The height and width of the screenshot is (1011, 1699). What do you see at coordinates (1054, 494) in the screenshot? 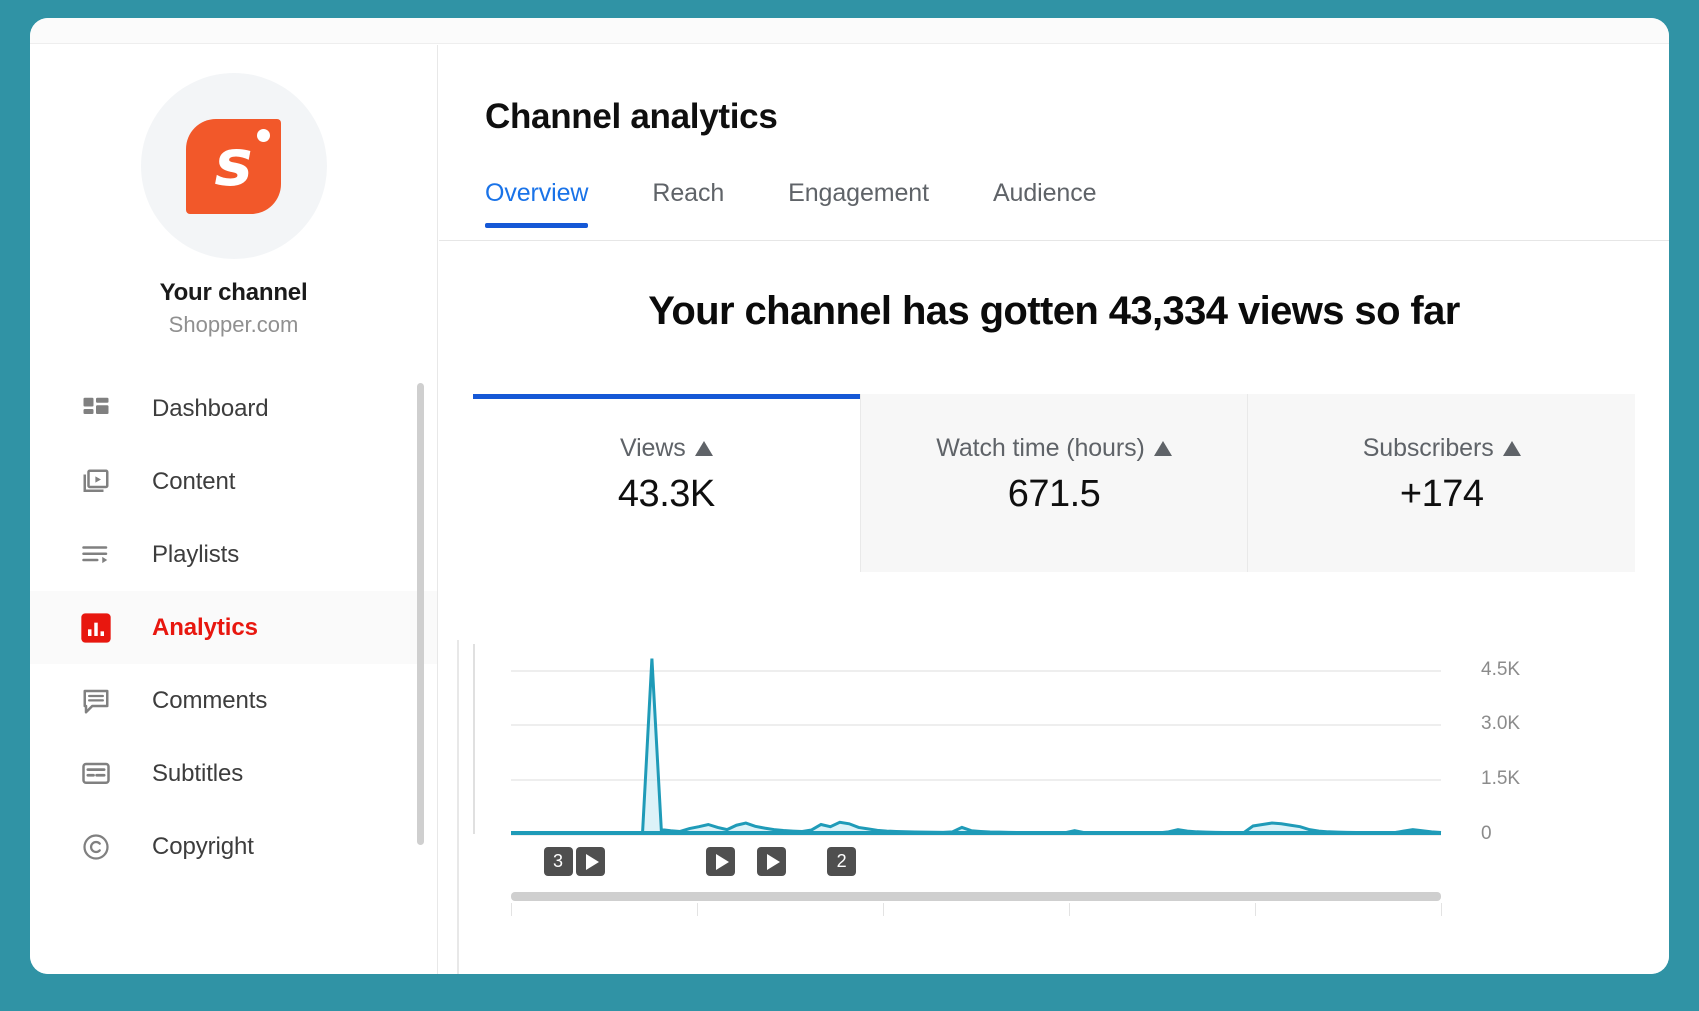
I see `metric-value: 671.5` at bounding box center [1054, 494].